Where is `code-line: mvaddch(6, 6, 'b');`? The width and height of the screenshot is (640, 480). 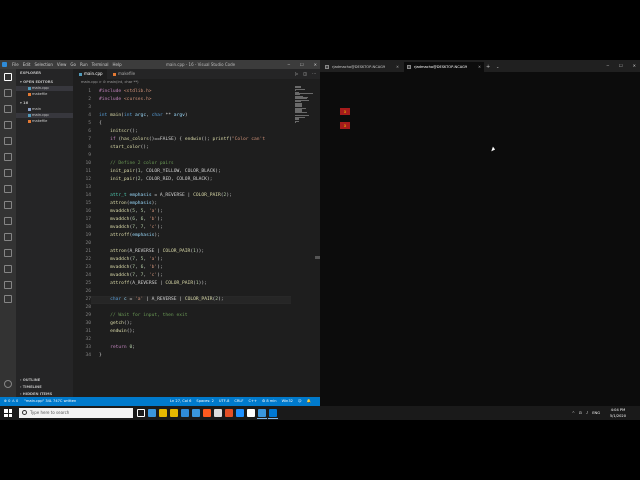 code-line: mvaddch(6, 6, 'b'); is located at coordinates (195, 220).